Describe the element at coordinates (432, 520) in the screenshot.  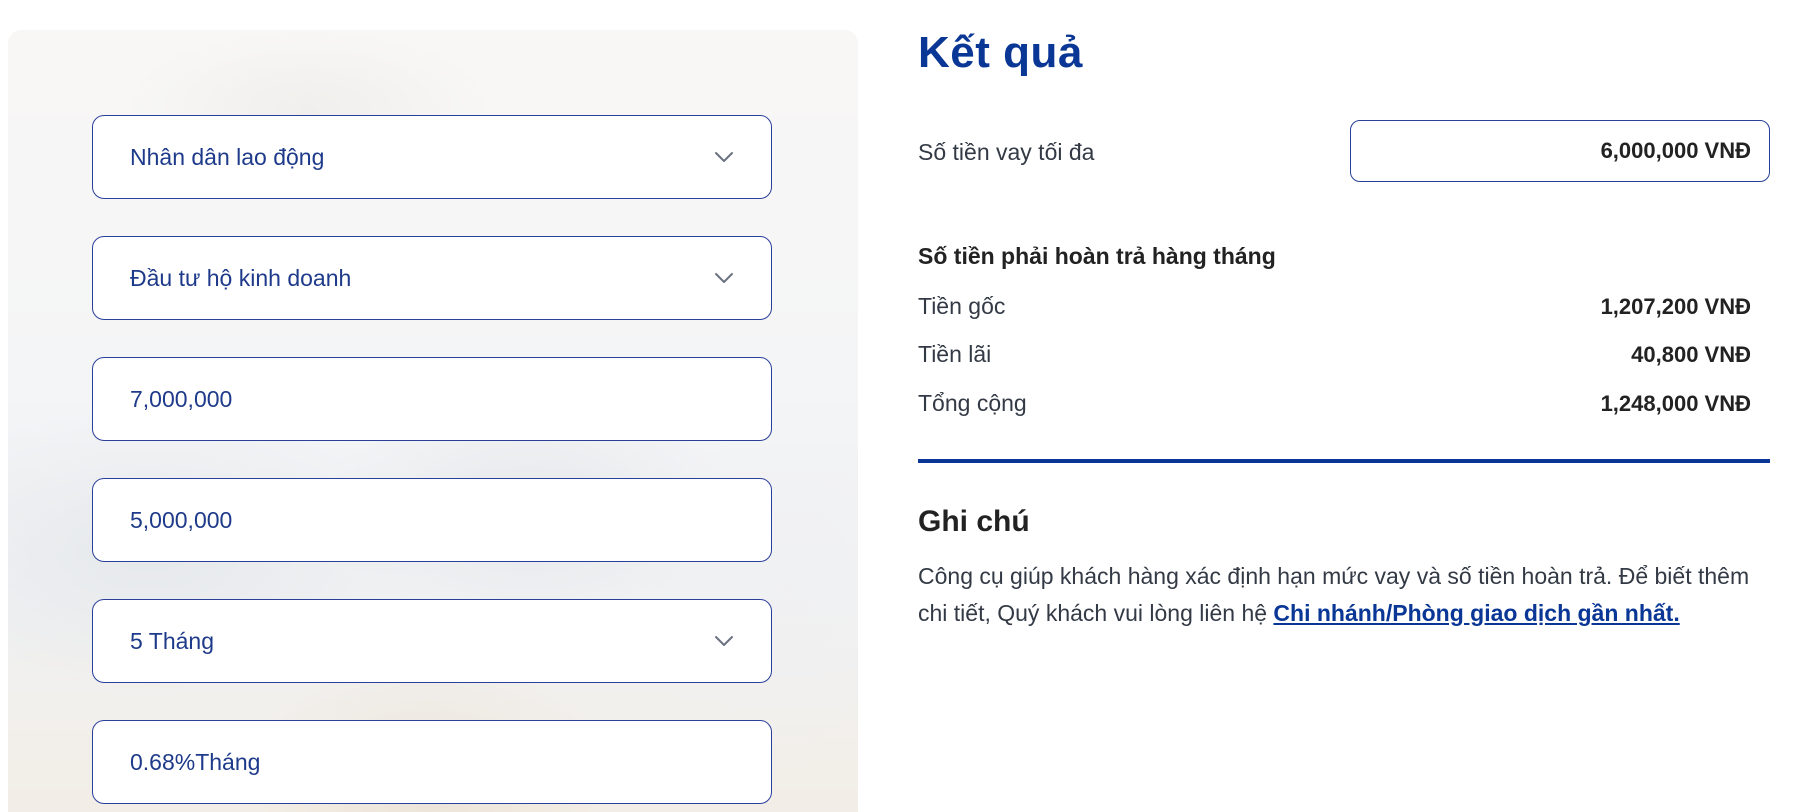
I see `loan-amount-input: 5,000,000` at that location.